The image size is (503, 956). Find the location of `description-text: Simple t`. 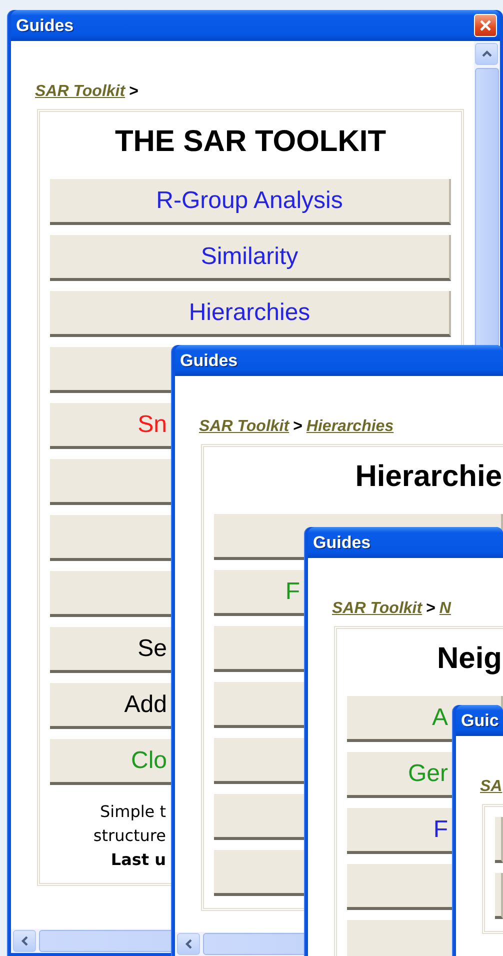

description-text: Simple t is located at coordinates (133, 811).